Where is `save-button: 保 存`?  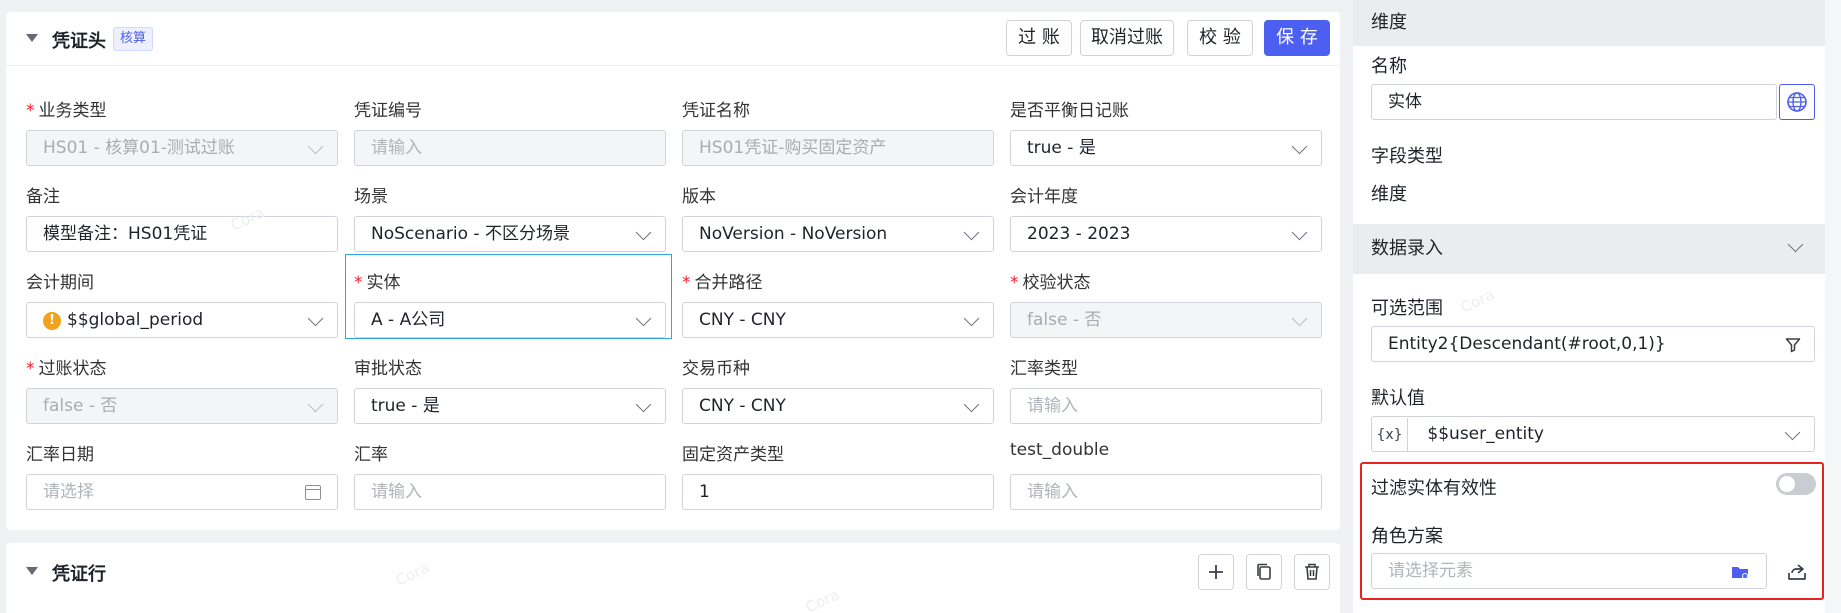 save-button: 保 存 is located at coordinates (1297, 38).